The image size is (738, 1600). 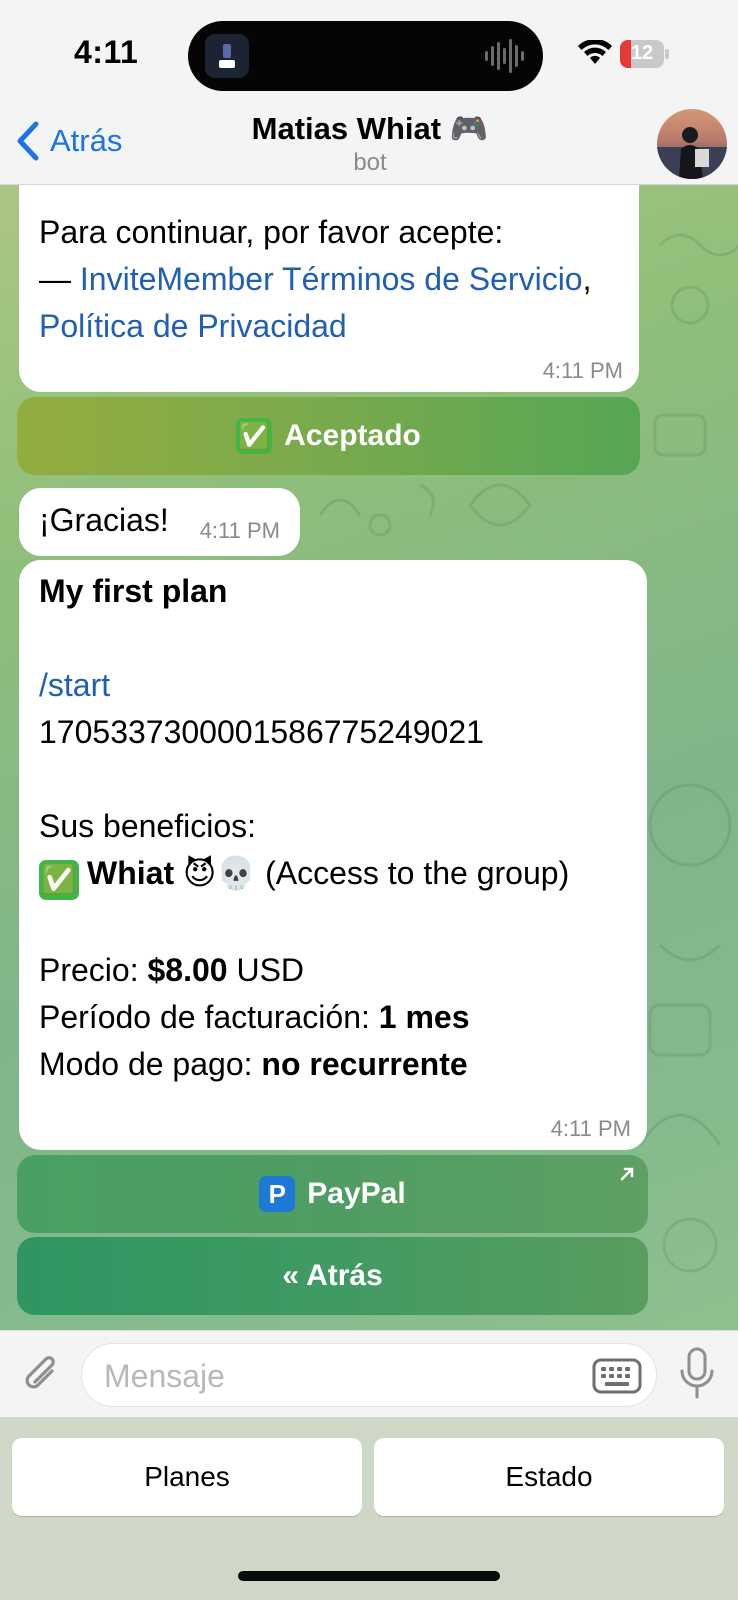 I want to click on price-line: Precio: $8.00 USD, so click(x=333, y=970).